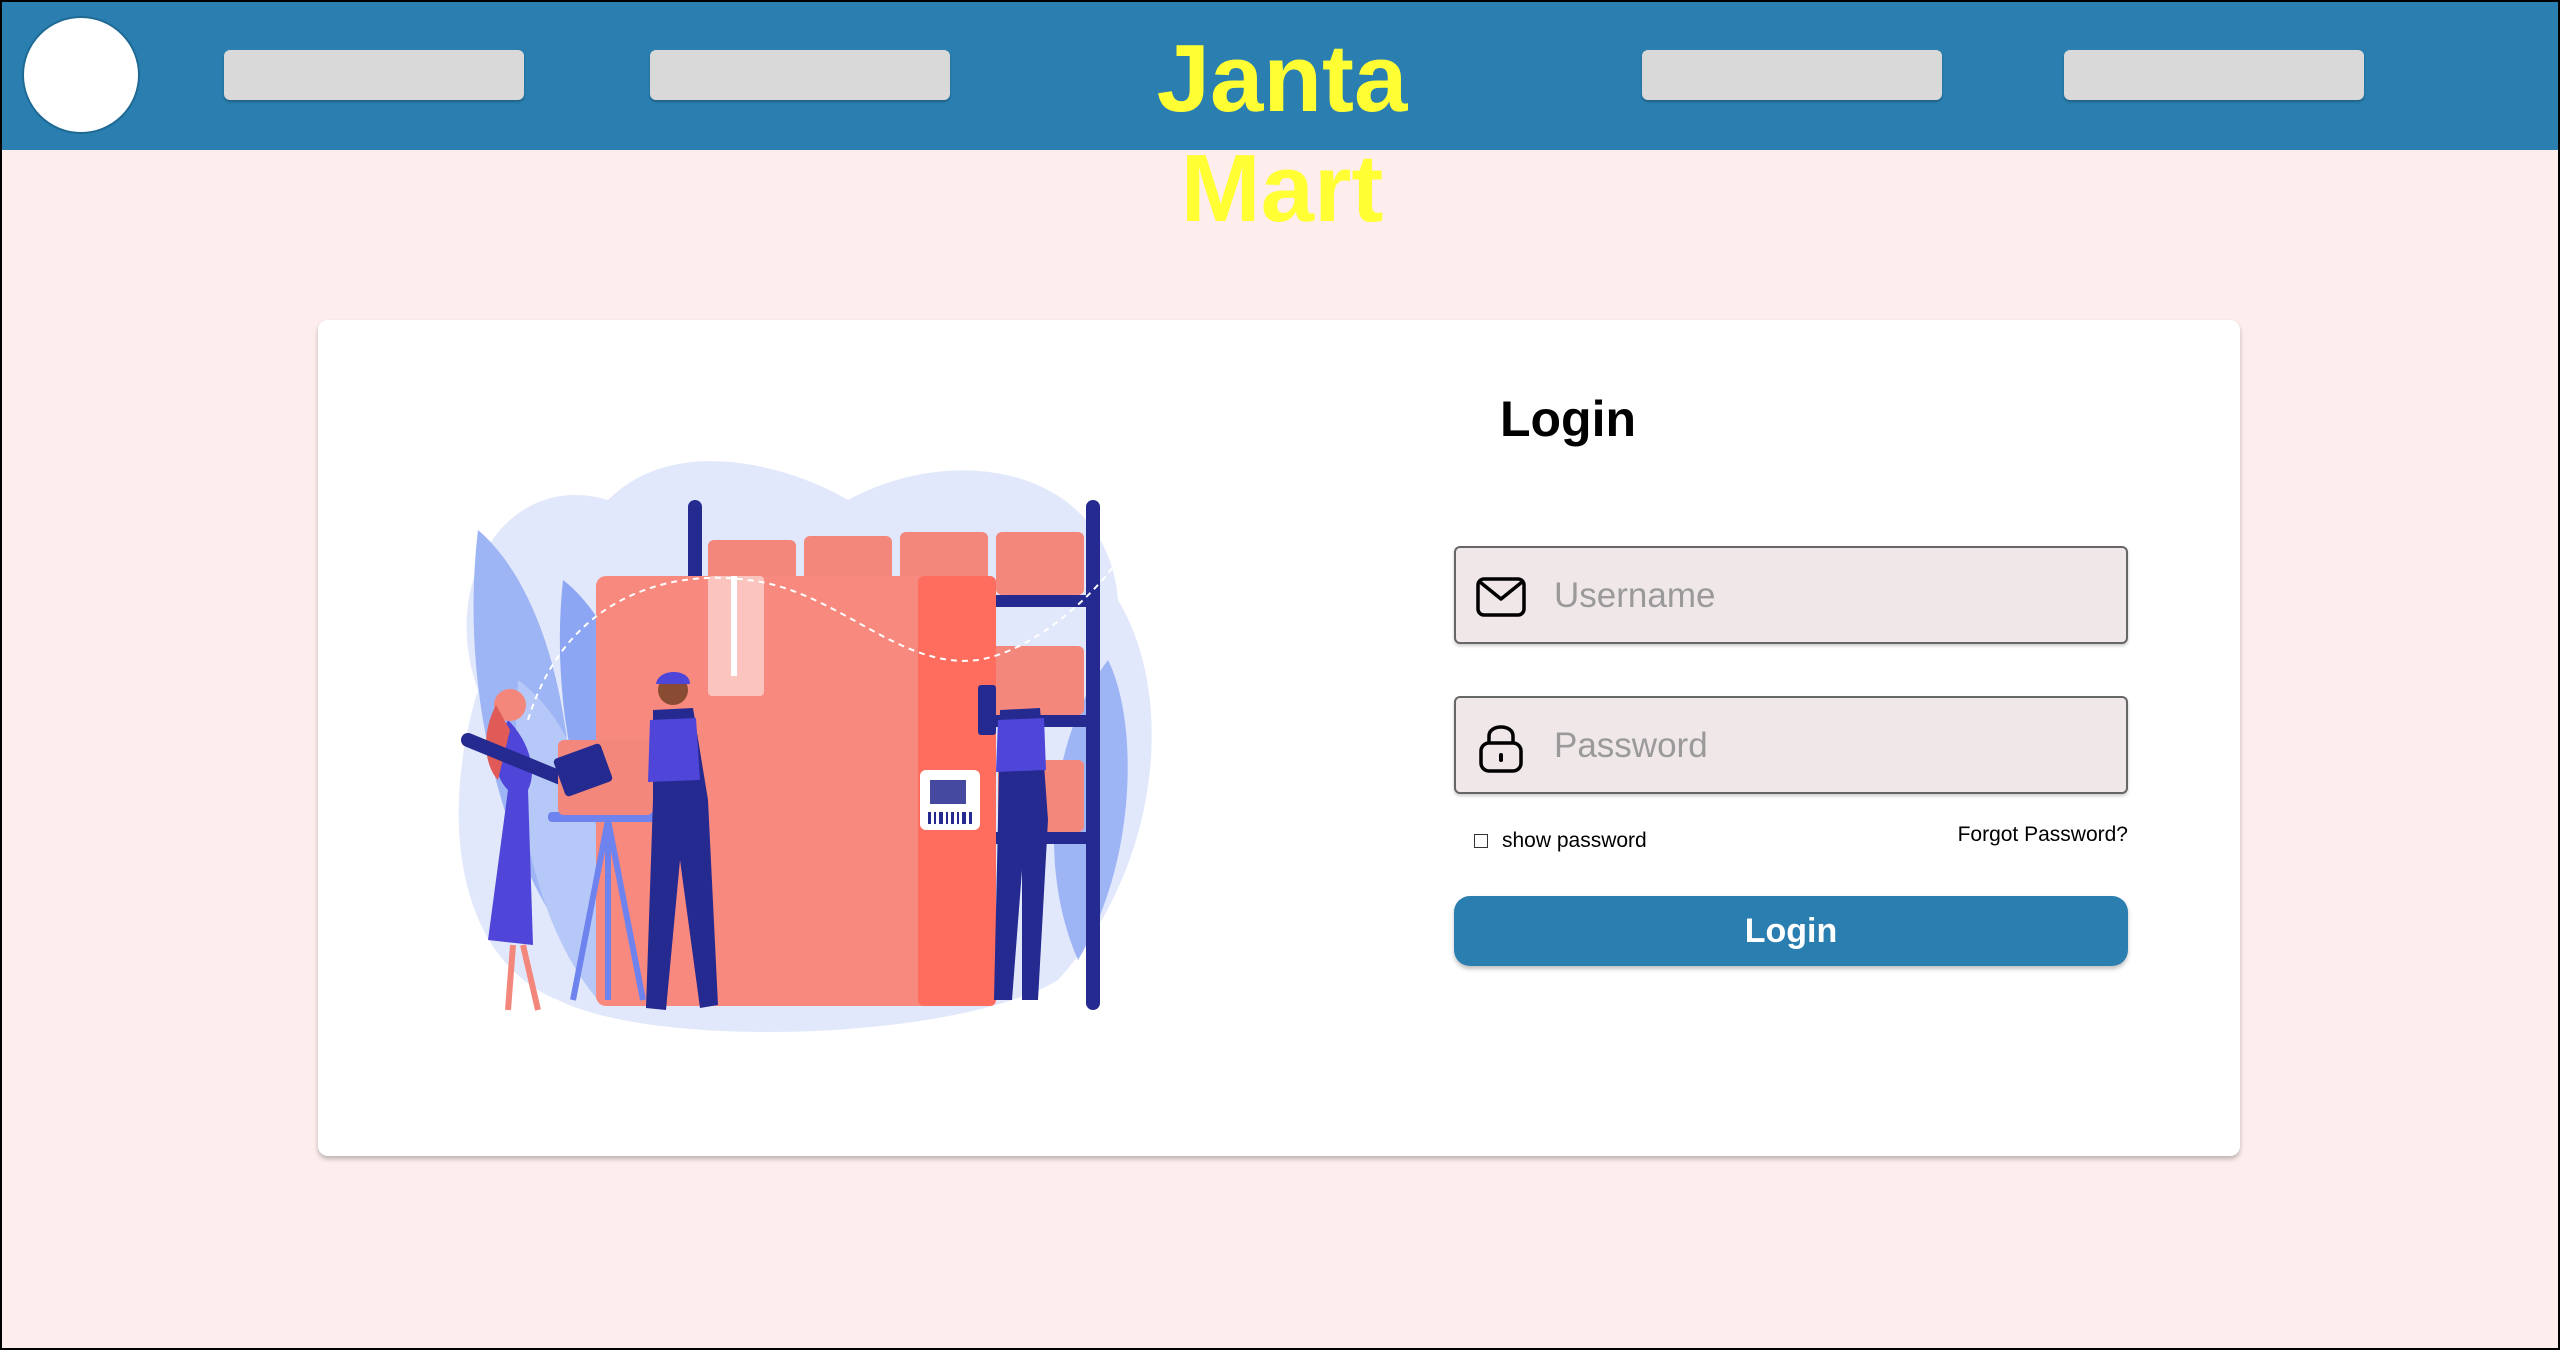 This screenshot has width=2560, height=1350. What do you see at coordinates (805, 747) in the screenshot?
I see `warehouse-illustration` at bounding box center [805, 747].